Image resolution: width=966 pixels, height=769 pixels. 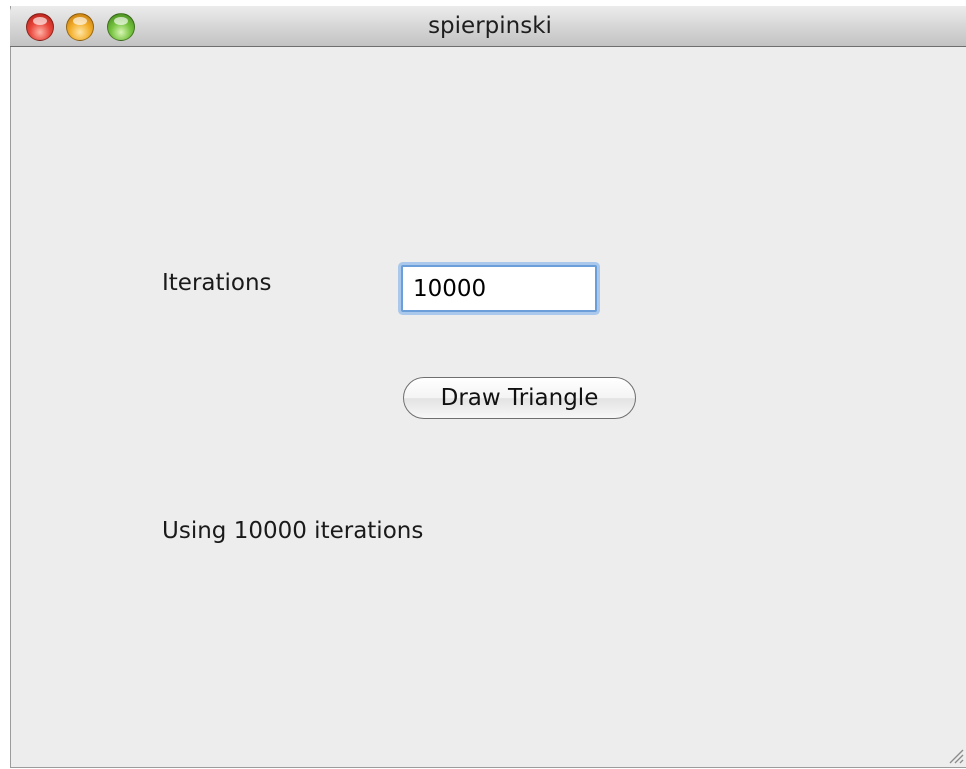 I want to click on resize-grip-icon, so click(x=954, y=754).